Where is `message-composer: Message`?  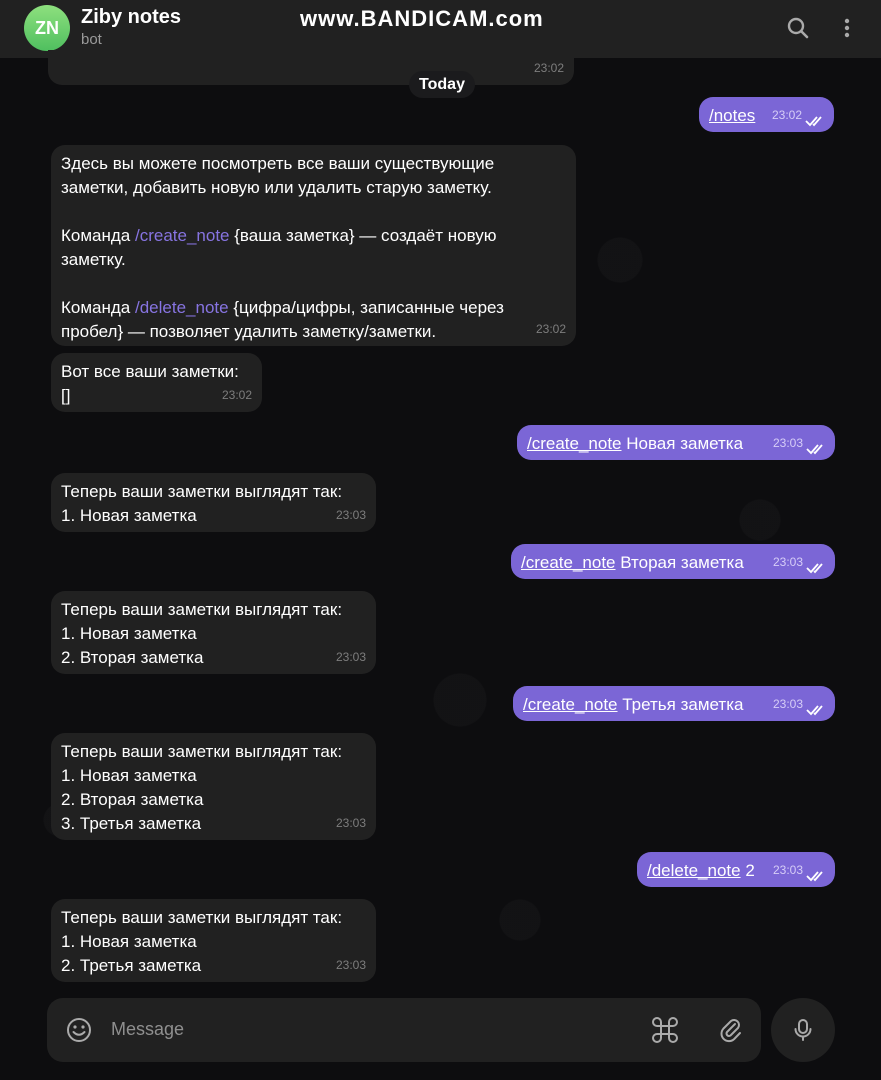
message-composer: Message is located at coordinates (404, 1030).